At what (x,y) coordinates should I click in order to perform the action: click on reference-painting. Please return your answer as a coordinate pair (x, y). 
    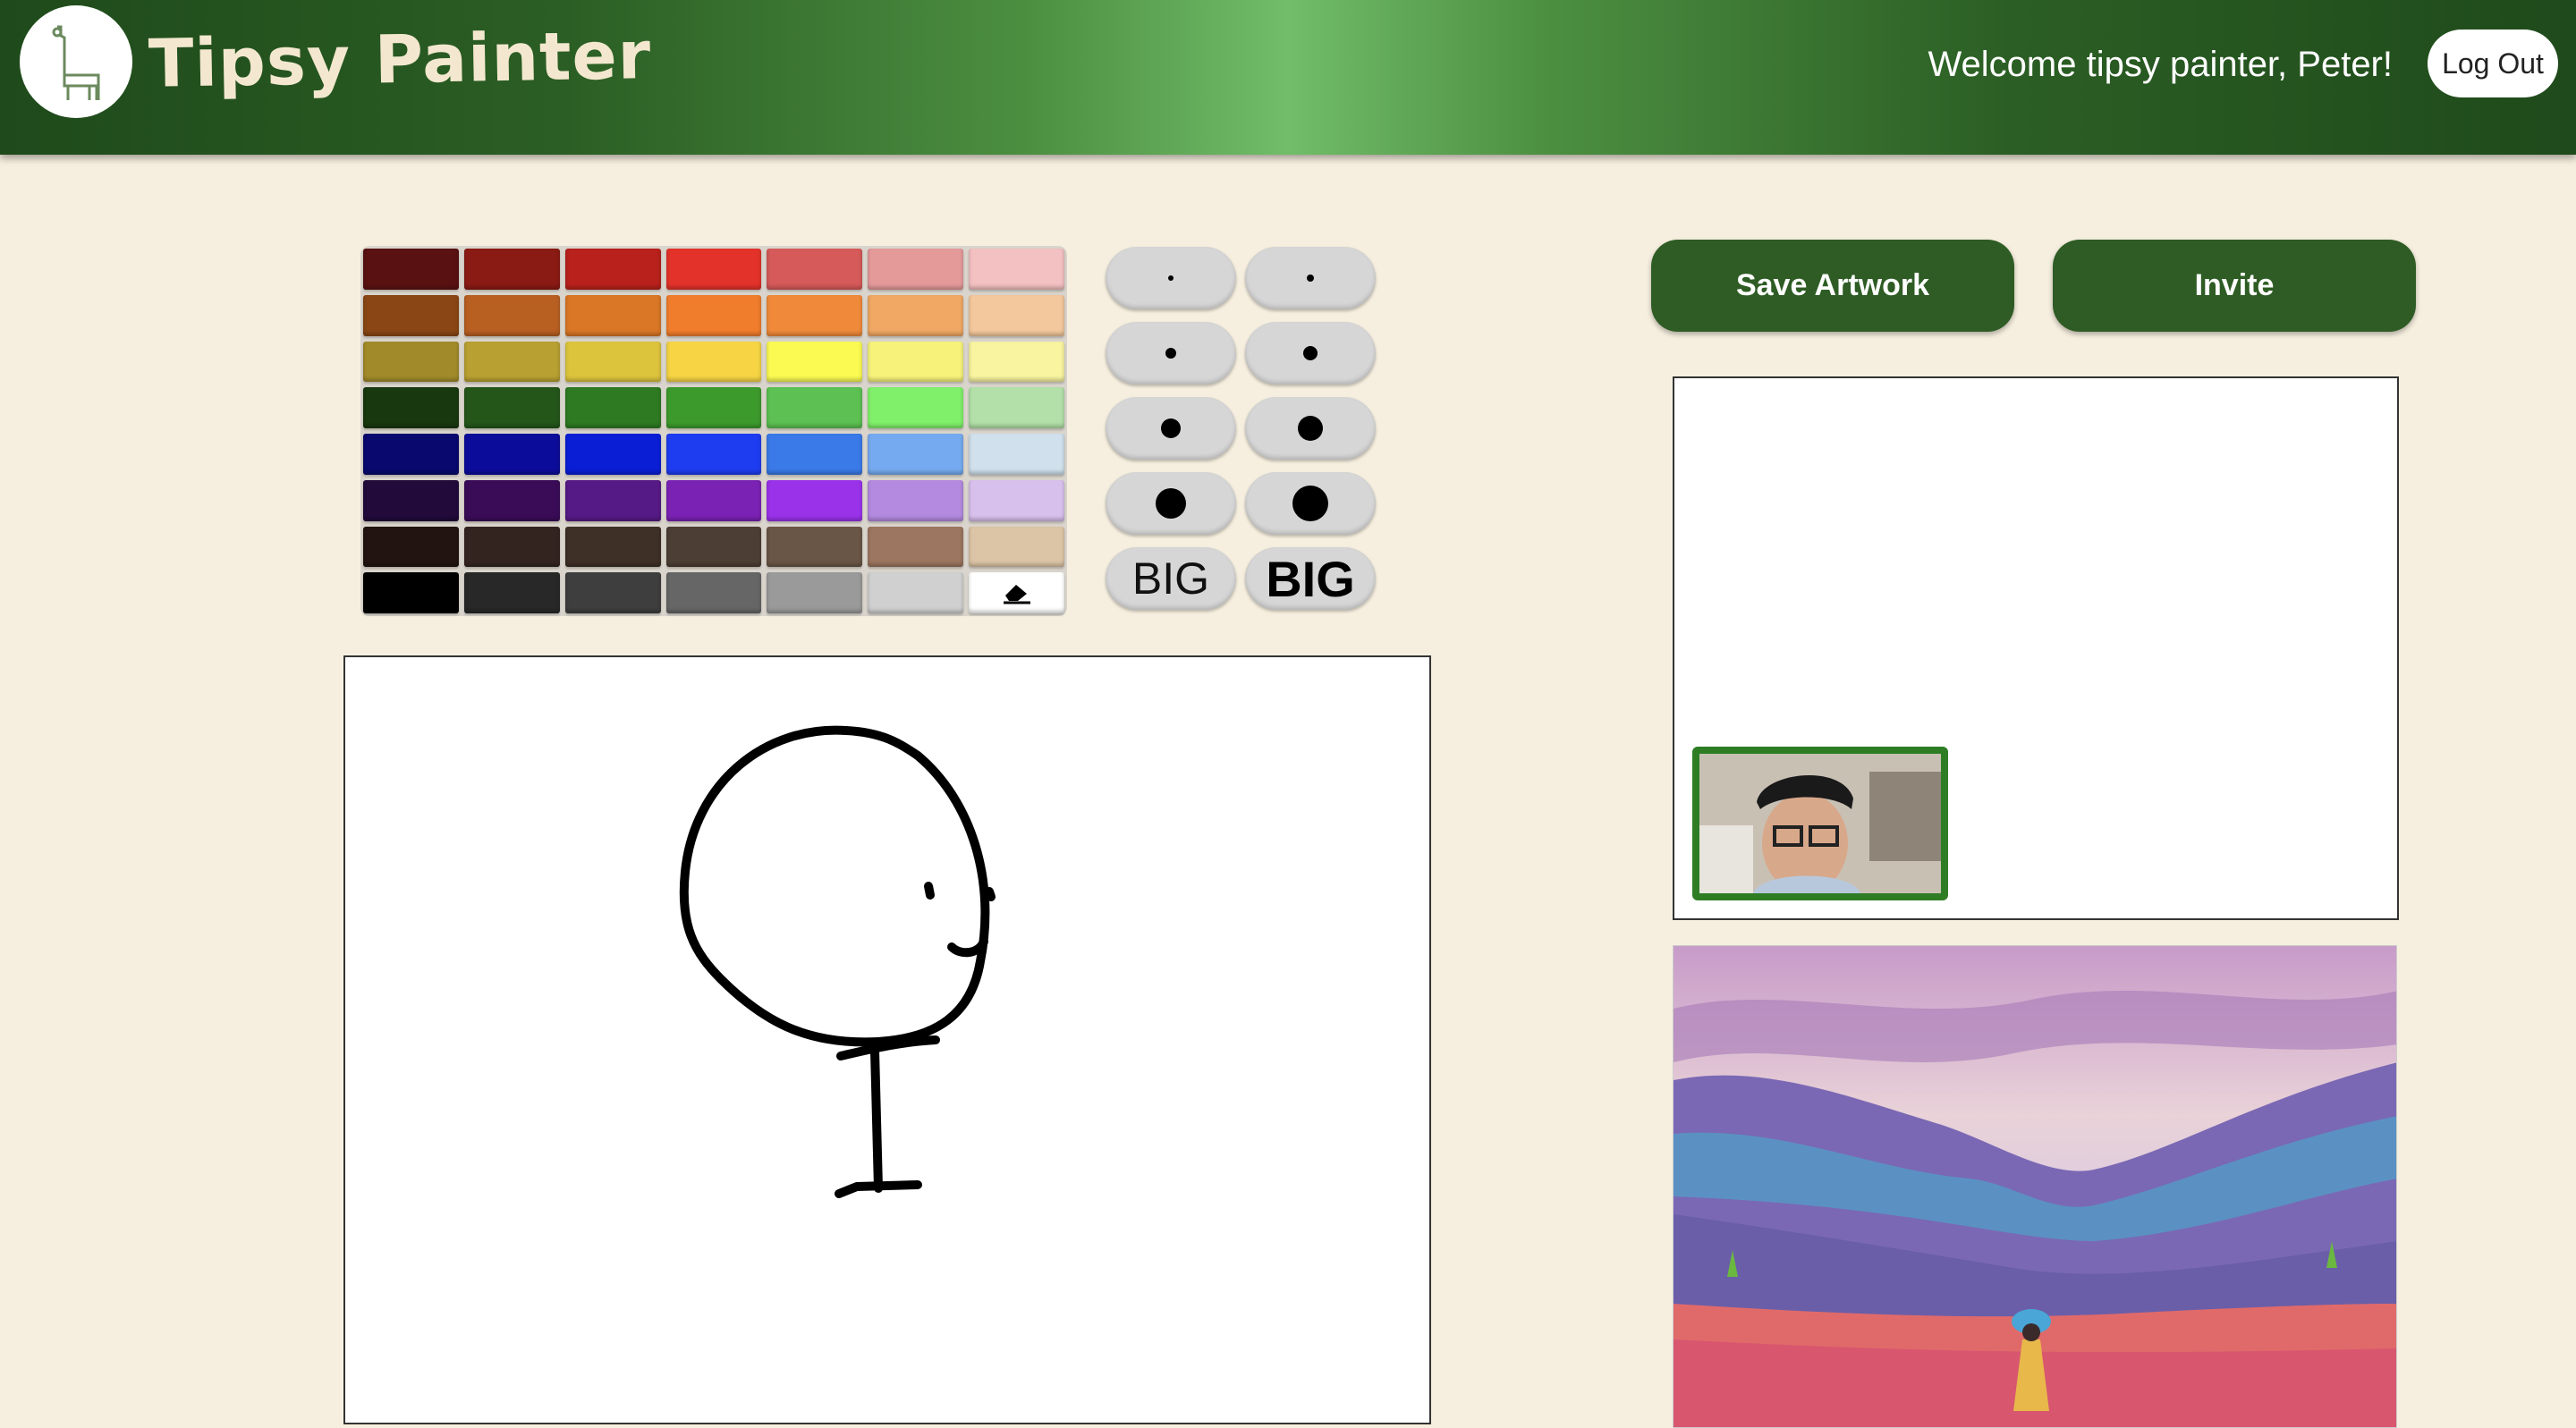
    Looking at the image, I should click on (2035, 1186).